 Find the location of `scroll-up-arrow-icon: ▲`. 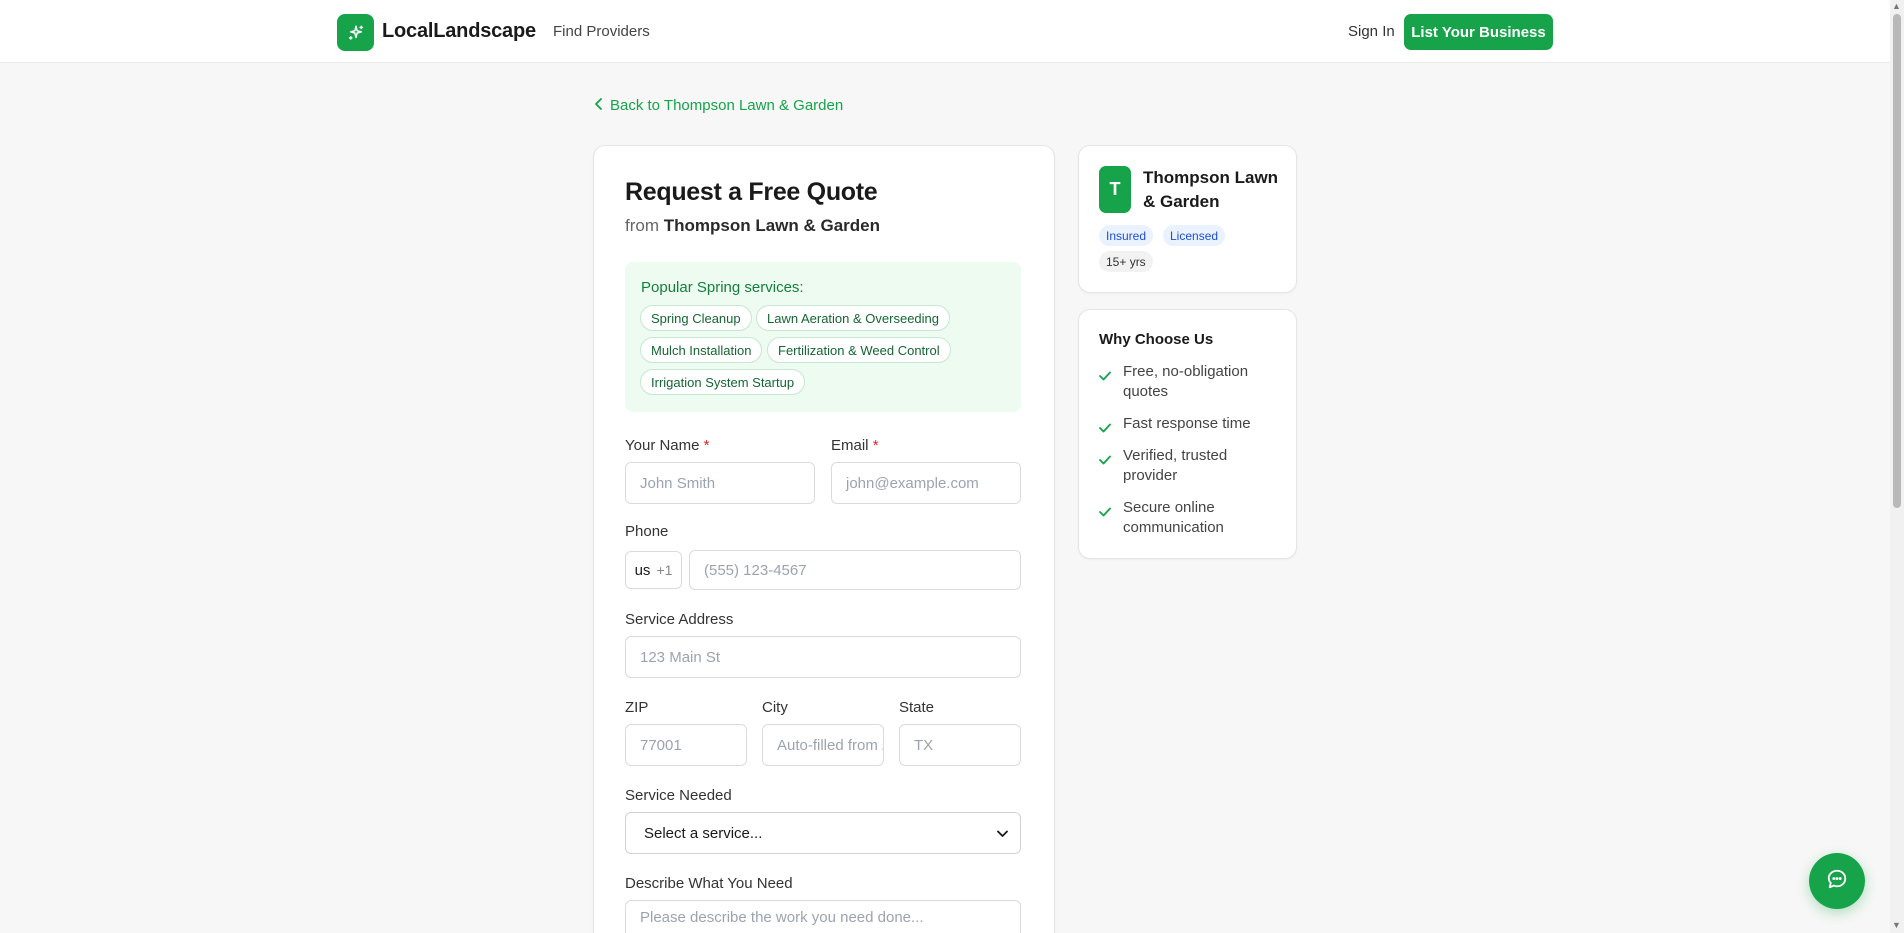

scroll-up-arrow-icon: ▲ is located at coordinates (1896, 6).